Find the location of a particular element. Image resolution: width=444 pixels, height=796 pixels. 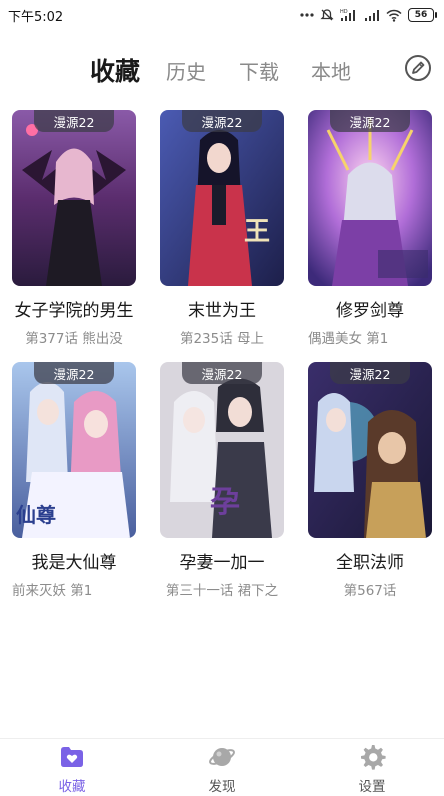

comic-title: 我是大仙尊 is located at coordinates (74, 560).